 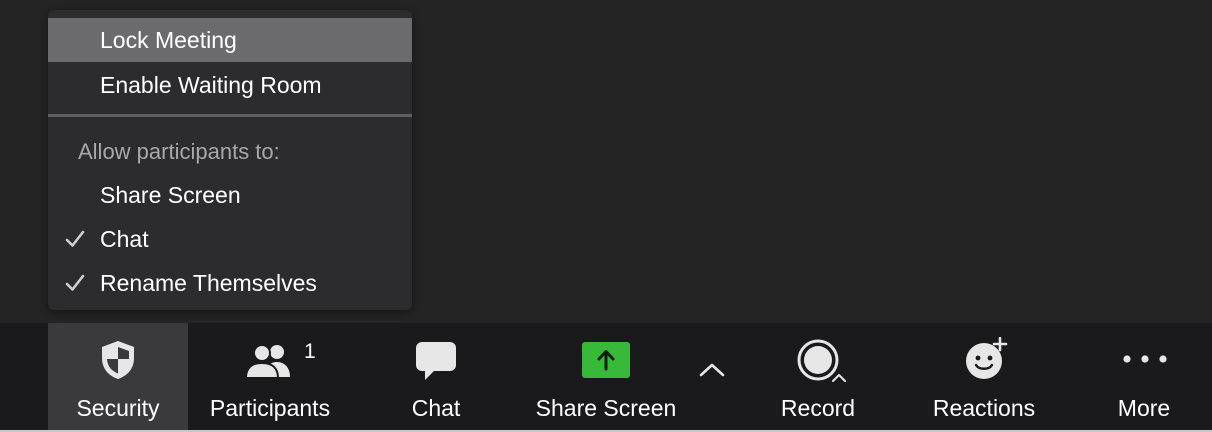 I want to click on menu-item-chat: Chat, so click(x=230, y=239).